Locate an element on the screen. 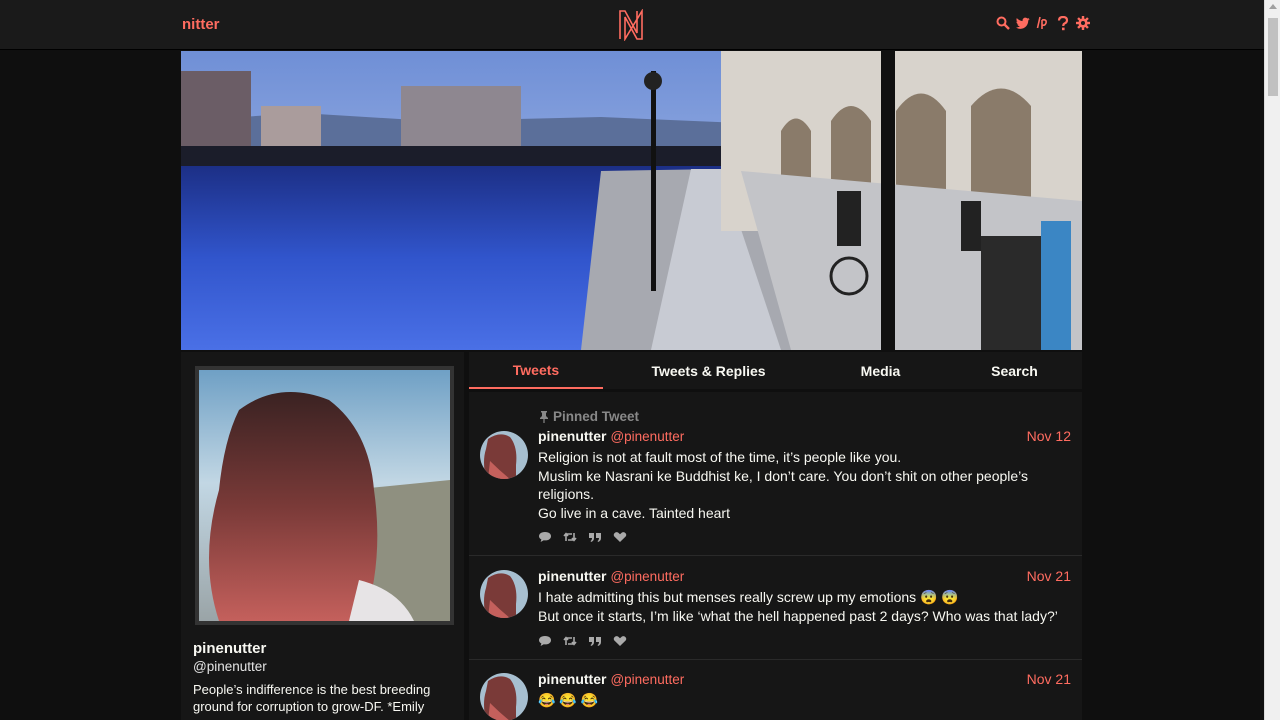 The image size is (1280, 720). page-scrollbar is located at coordinates (1272, 360).